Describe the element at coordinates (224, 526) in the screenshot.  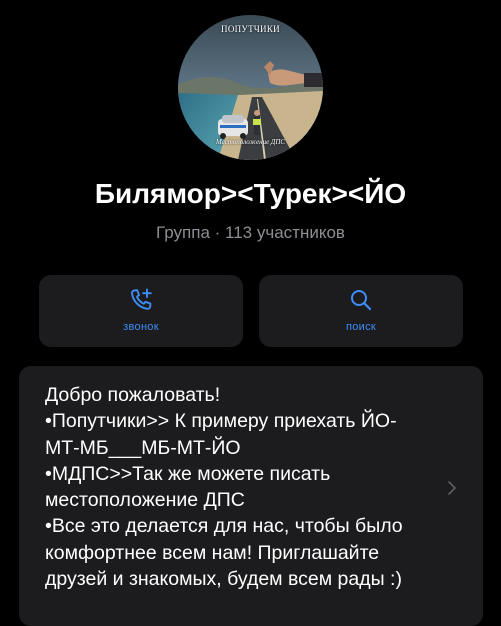
I see `description-line: •Все это делается для нас, чтобы было` at that location.